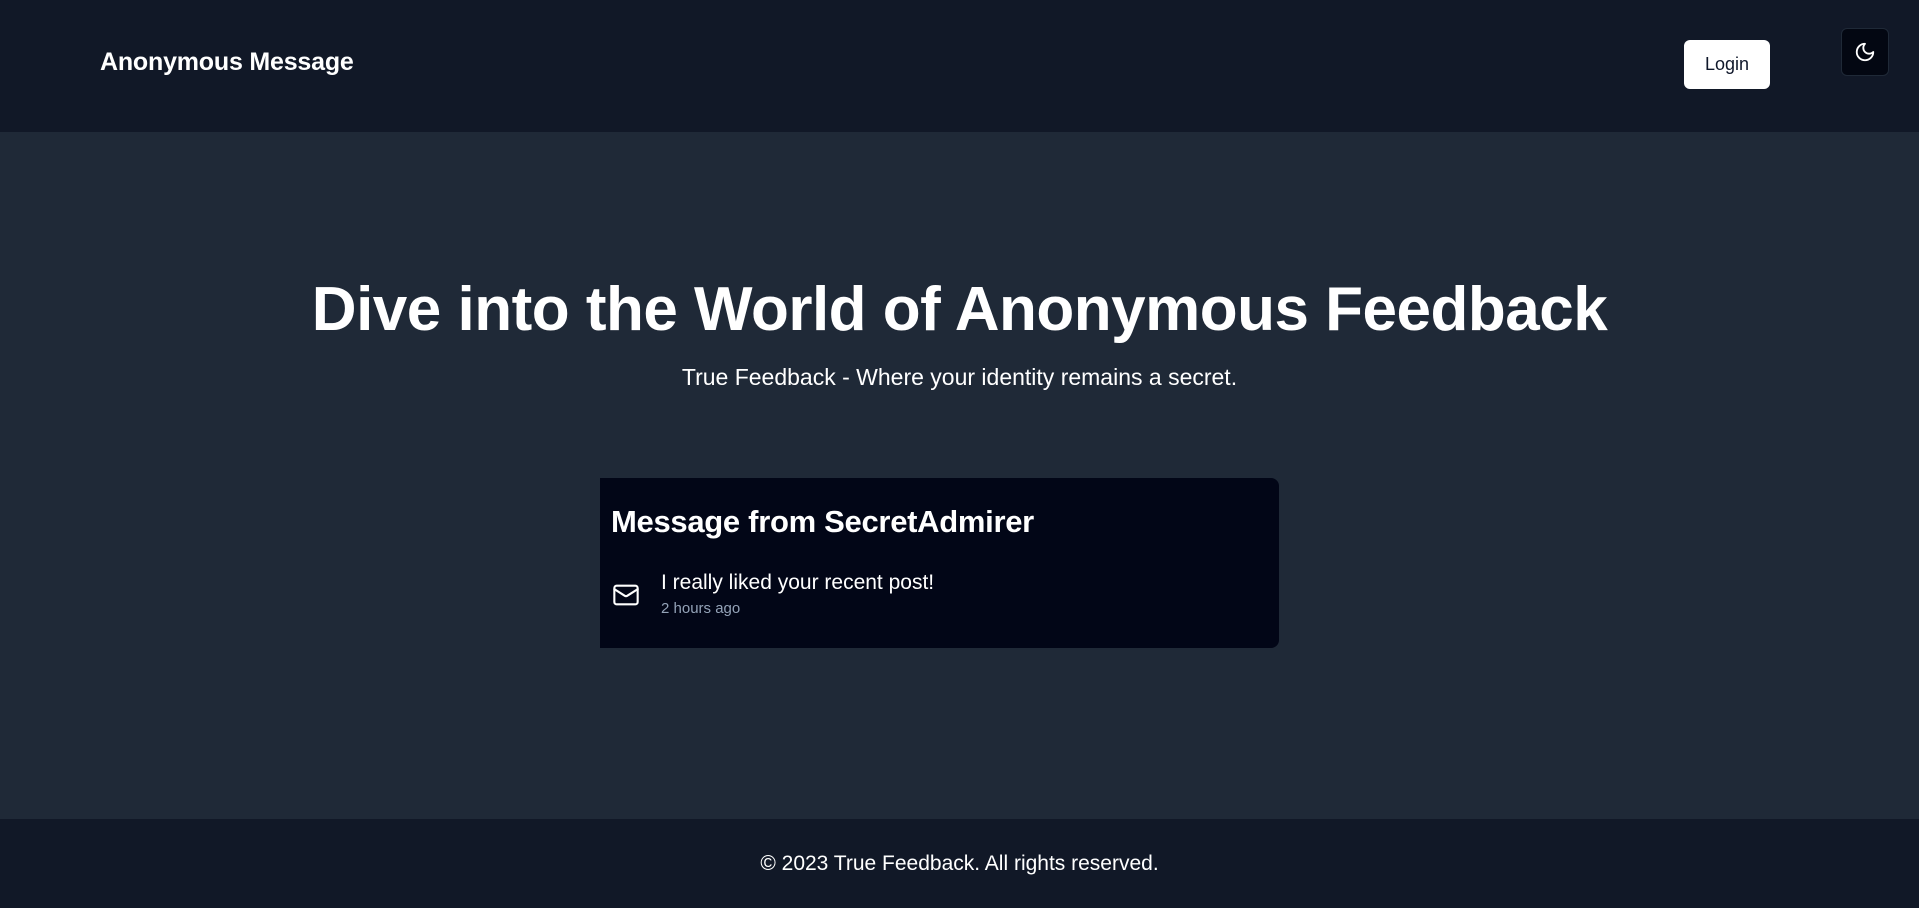 Image resolution: width=1919 pixels, height=908 pixels. I want to click on moon-icon, so click(1865, 52).